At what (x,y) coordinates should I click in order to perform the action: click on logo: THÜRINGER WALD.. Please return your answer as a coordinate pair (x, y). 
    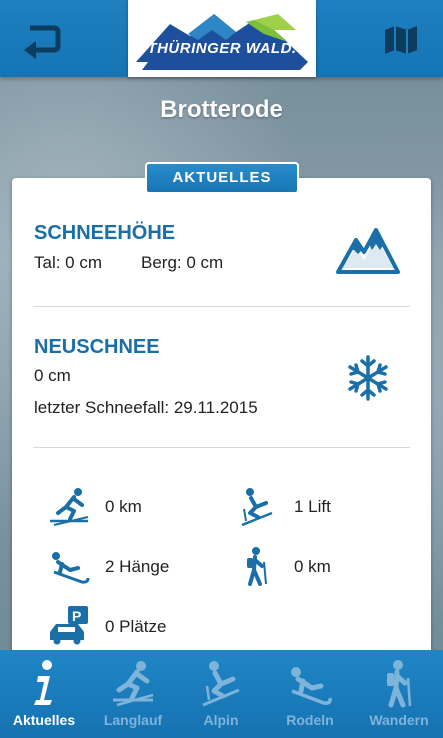
    Looking at the image, I should click on (222, 38).